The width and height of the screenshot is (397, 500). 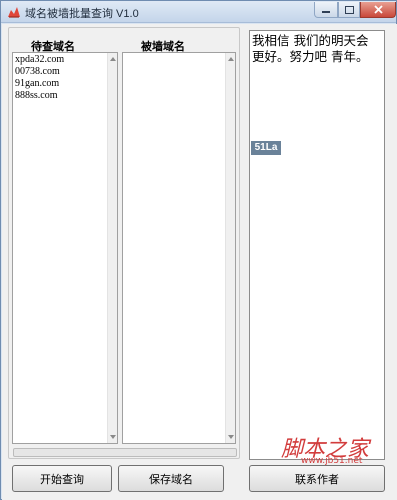 I want to click on title-bar: 域名被墙批量查询 V1.0, so click(x=198, y=12).